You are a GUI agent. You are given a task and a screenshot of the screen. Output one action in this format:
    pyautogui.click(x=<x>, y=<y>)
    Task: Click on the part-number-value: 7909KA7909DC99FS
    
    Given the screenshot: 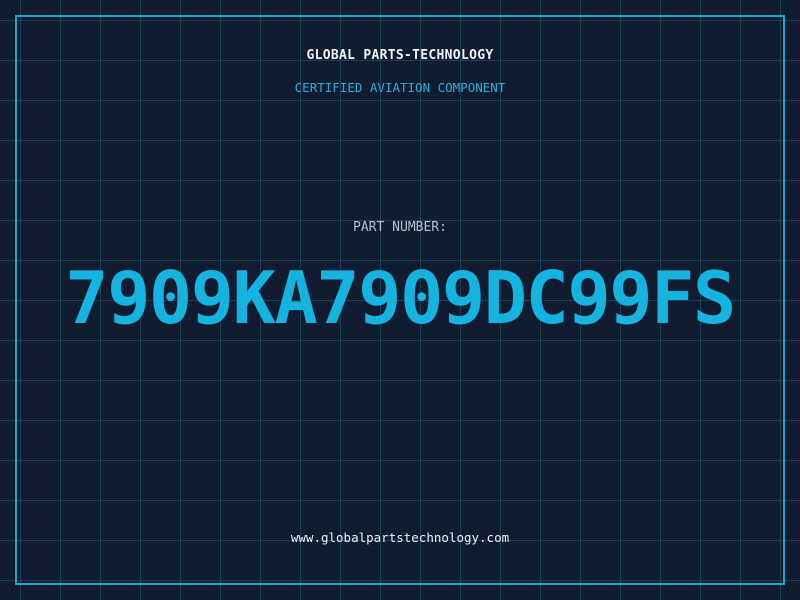 What is the action you would take?
    pyautogui.click(x=400, y=298)
    